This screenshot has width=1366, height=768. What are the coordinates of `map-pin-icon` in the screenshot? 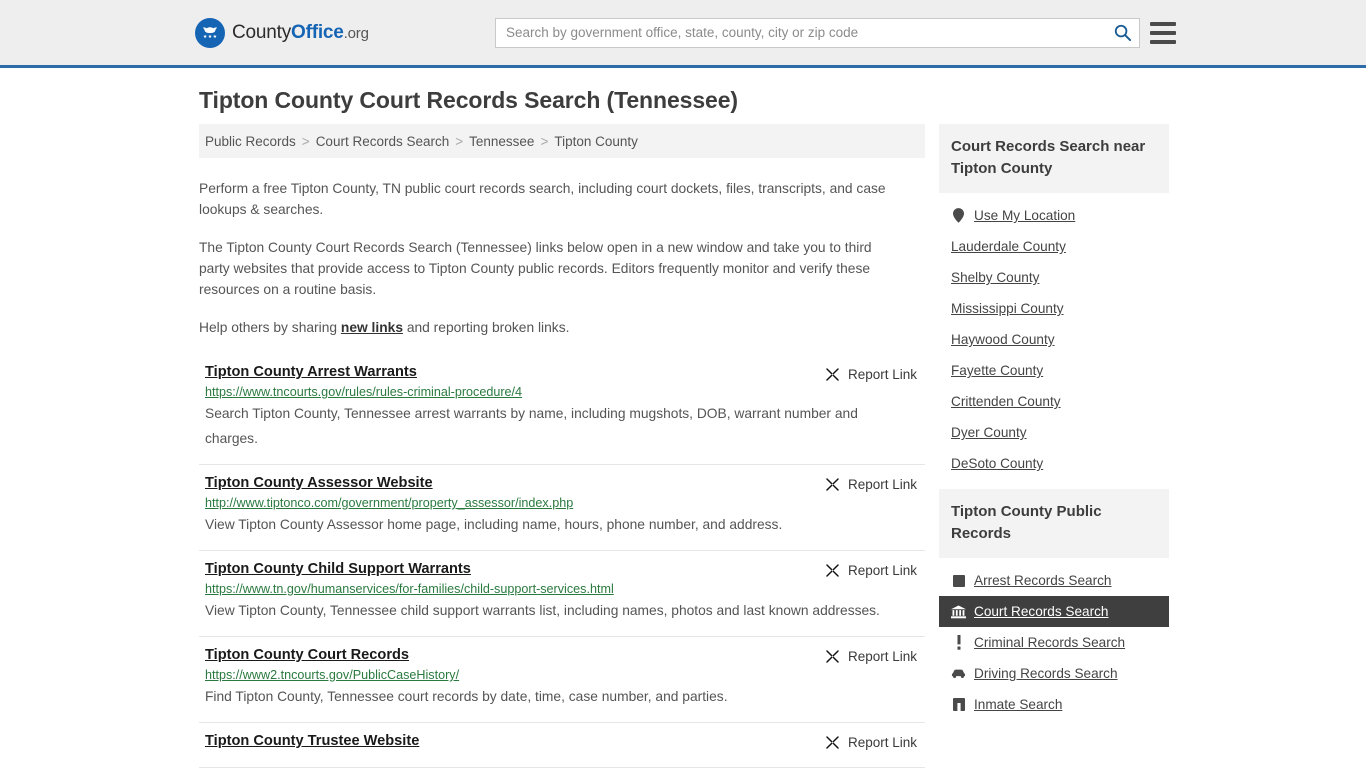 It's located at (958, 215).